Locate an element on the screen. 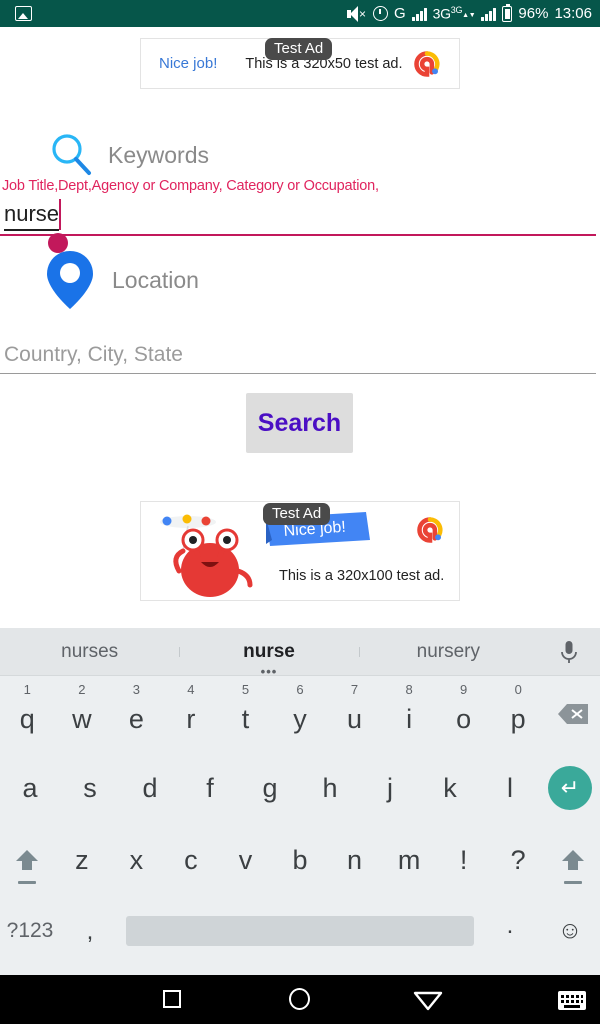 This screenshot has height=1024, width=600. backspace-icon is located at coordinates (572, 714).